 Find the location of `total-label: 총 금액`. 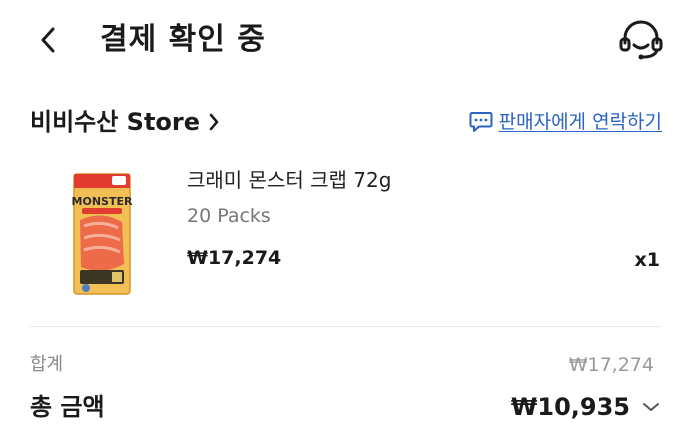

total-label: 총 금액 is located at coordinates (67, 407).